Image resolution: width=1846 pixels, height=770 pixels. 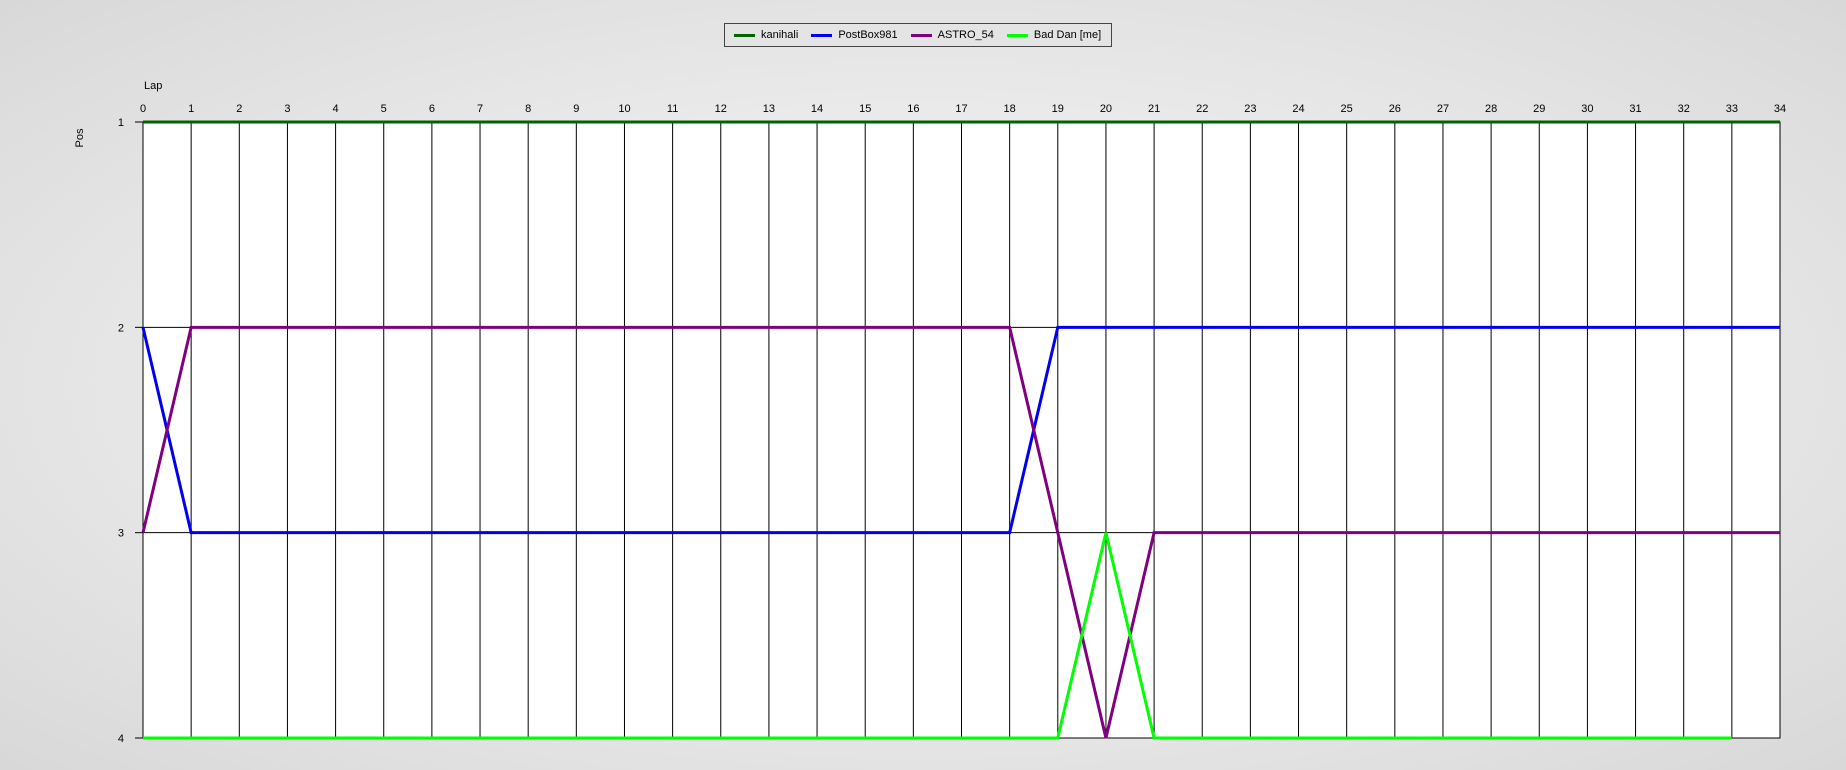 I want to click on x-tick-label: 12, so click(x=721, y=109).